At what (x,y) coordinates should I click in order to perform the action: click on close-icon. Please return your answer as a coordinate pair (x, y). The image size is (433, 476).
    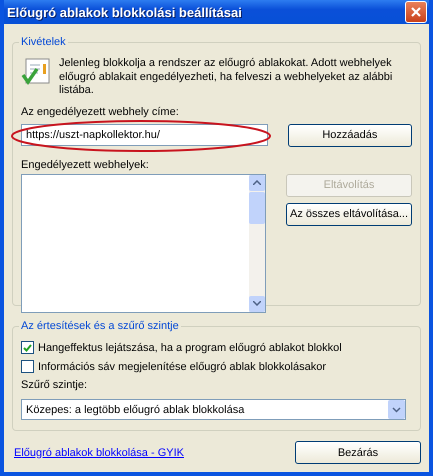
    Looking at the image, I should click on (416, 12).